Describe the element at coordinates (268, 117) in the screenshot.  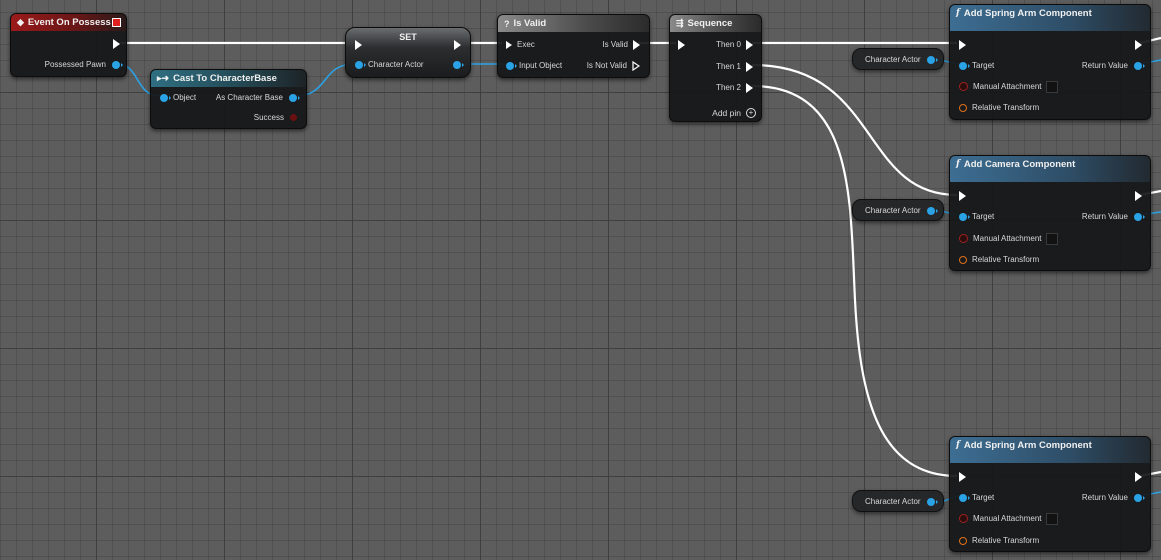
I see `cast-success-label: Success` at that location.